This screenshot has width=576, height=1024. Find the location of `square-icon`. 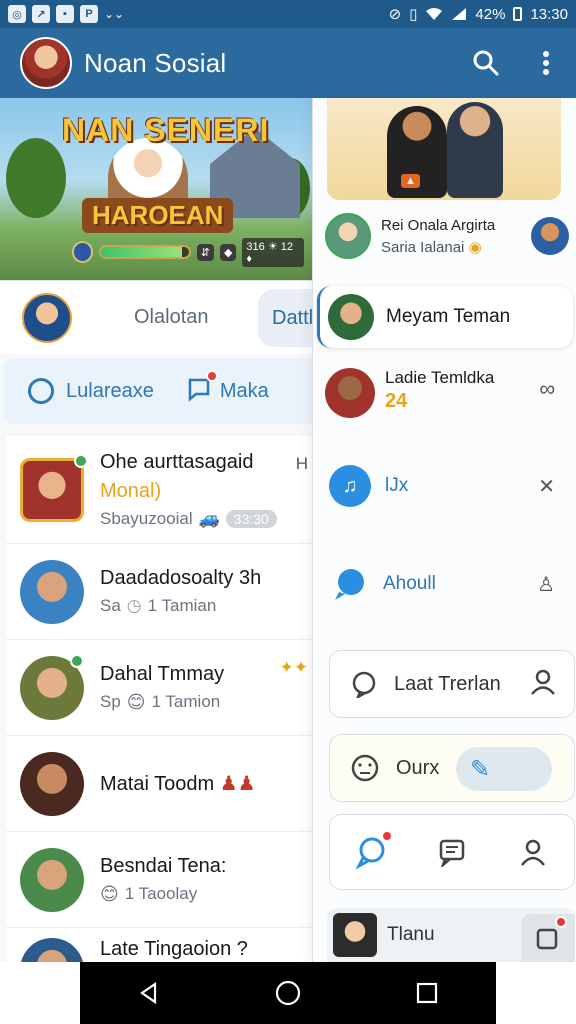

square-icon is located at coordinates (547, 939).